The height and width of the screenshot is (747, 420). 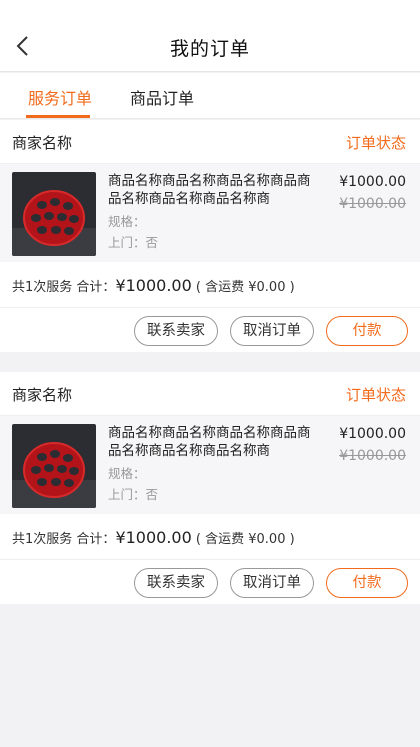 What do you see at coordinates (162, 97) in the screenshot?
I see `tab-product-orders: 商品订单` at bounding box center [162, 97].